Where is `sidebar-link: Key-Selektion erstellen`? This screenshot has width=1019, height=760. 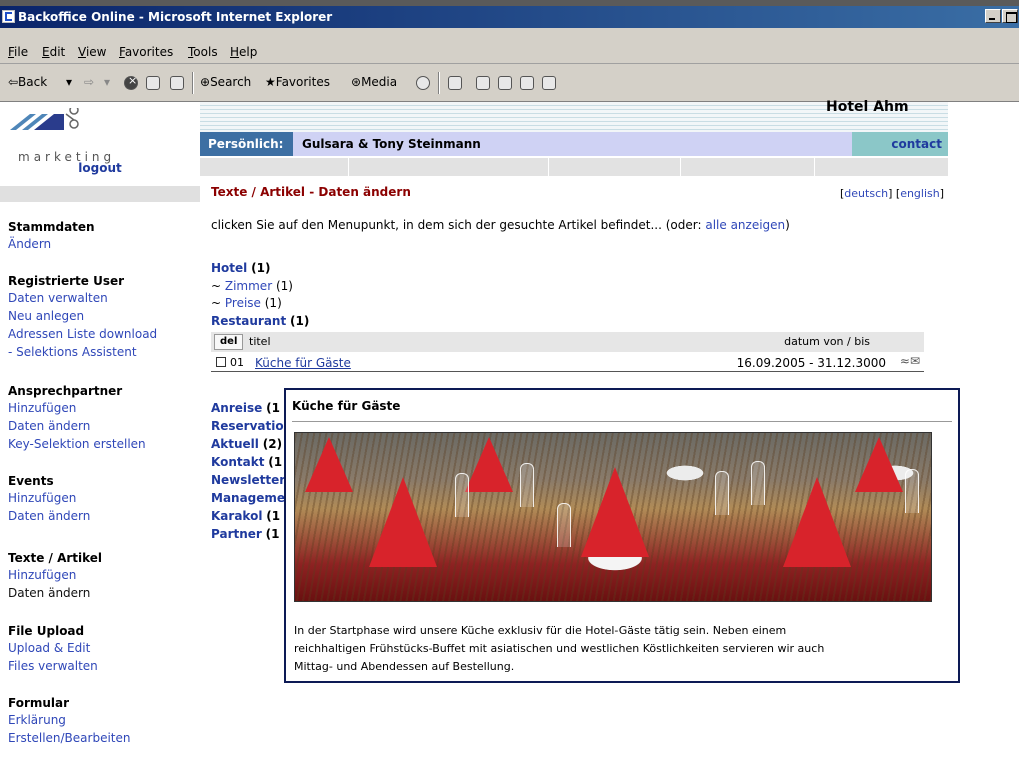 sidebar-link: Key-Selektion erstellen is located at coordinates (103, 444).